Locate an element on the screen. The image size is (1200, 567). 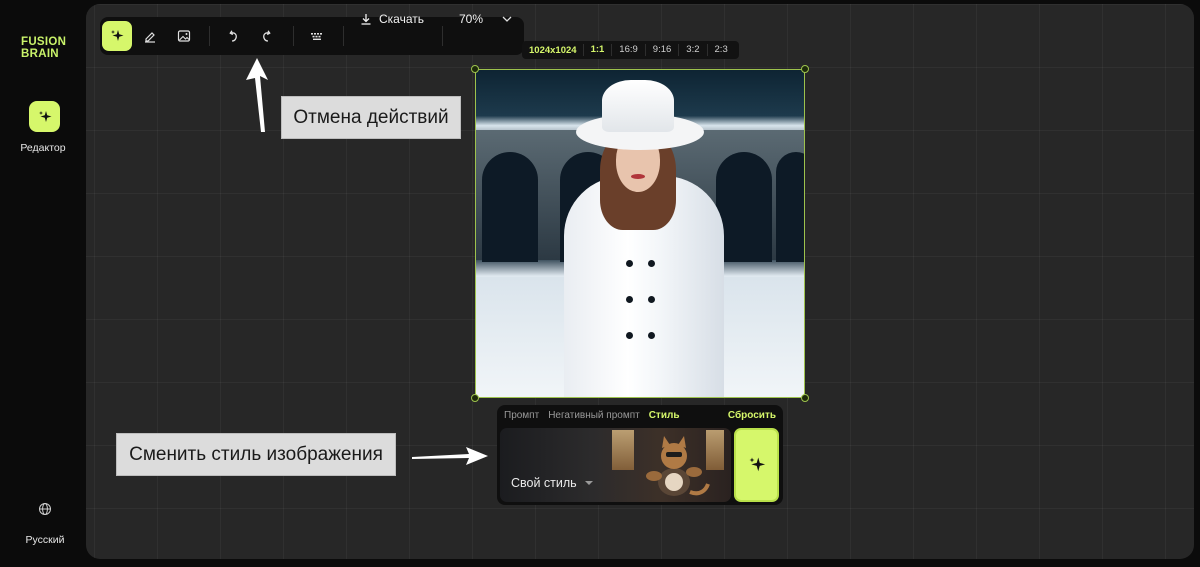
ratio-option-9-16: 9:16 is located at coordinates (661, 50).